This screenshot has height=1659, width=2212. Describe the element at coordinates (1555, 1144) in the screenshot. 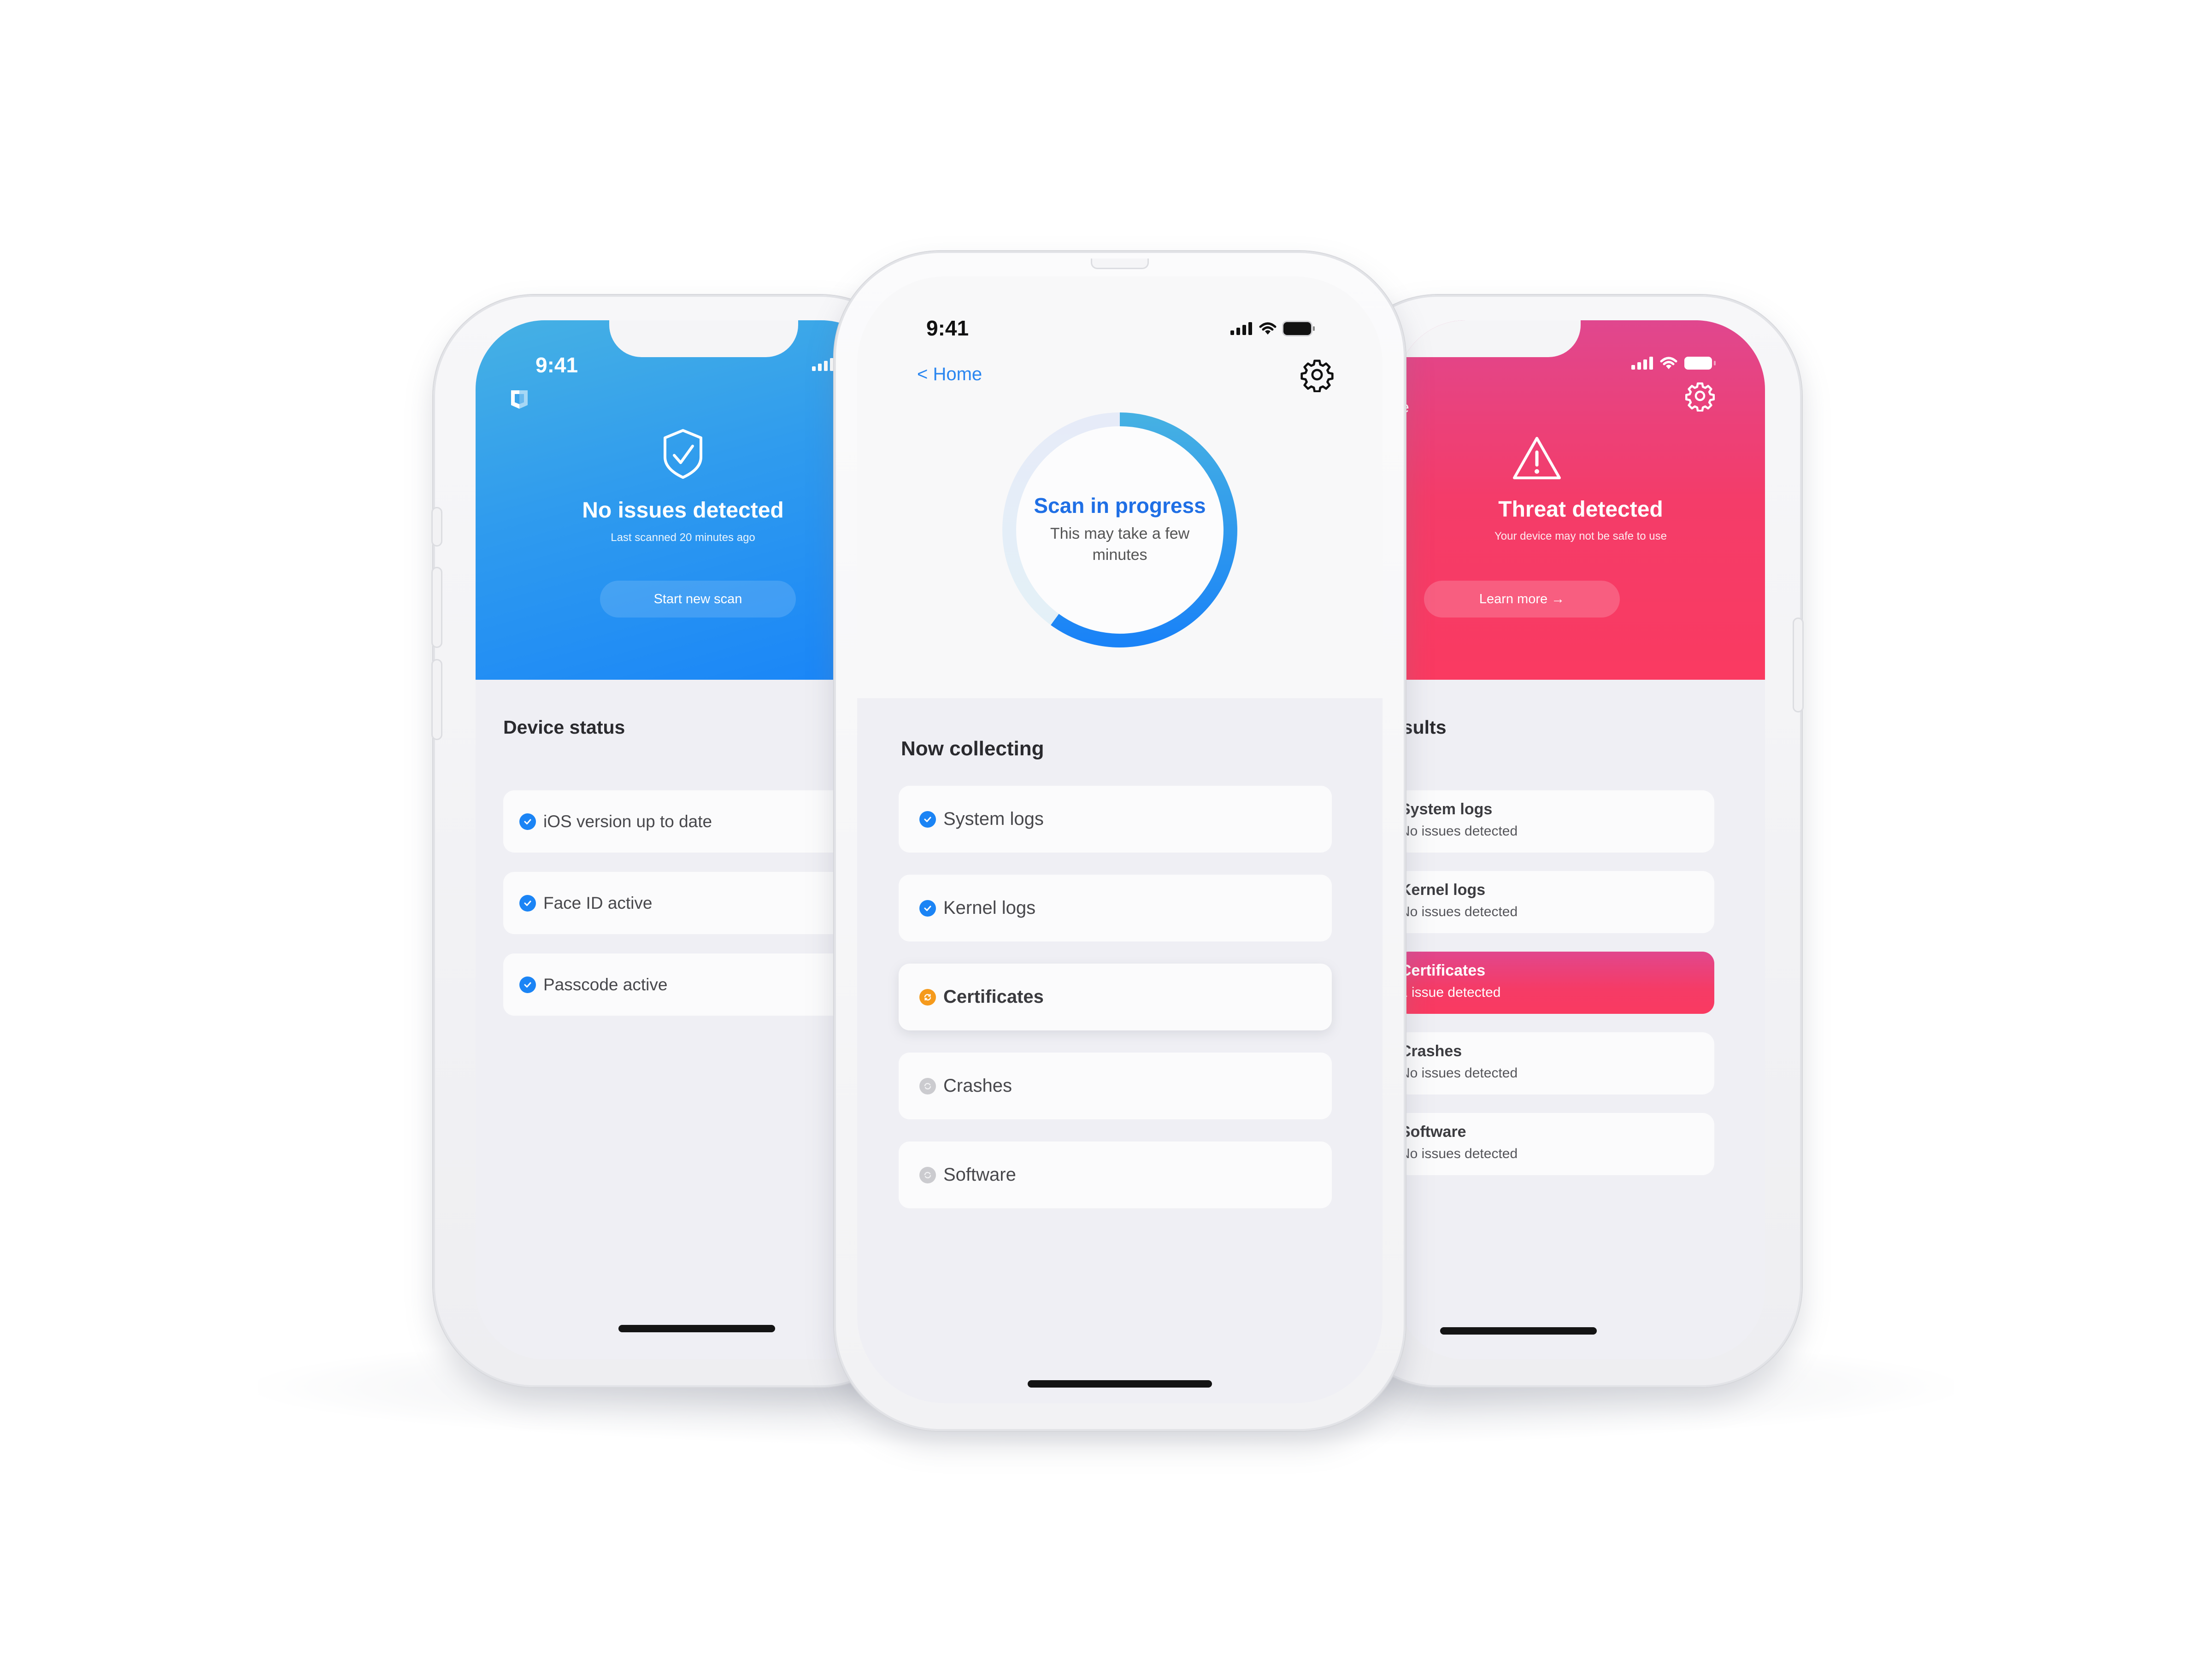

I see `result-item: Software No issues detected` at that location.